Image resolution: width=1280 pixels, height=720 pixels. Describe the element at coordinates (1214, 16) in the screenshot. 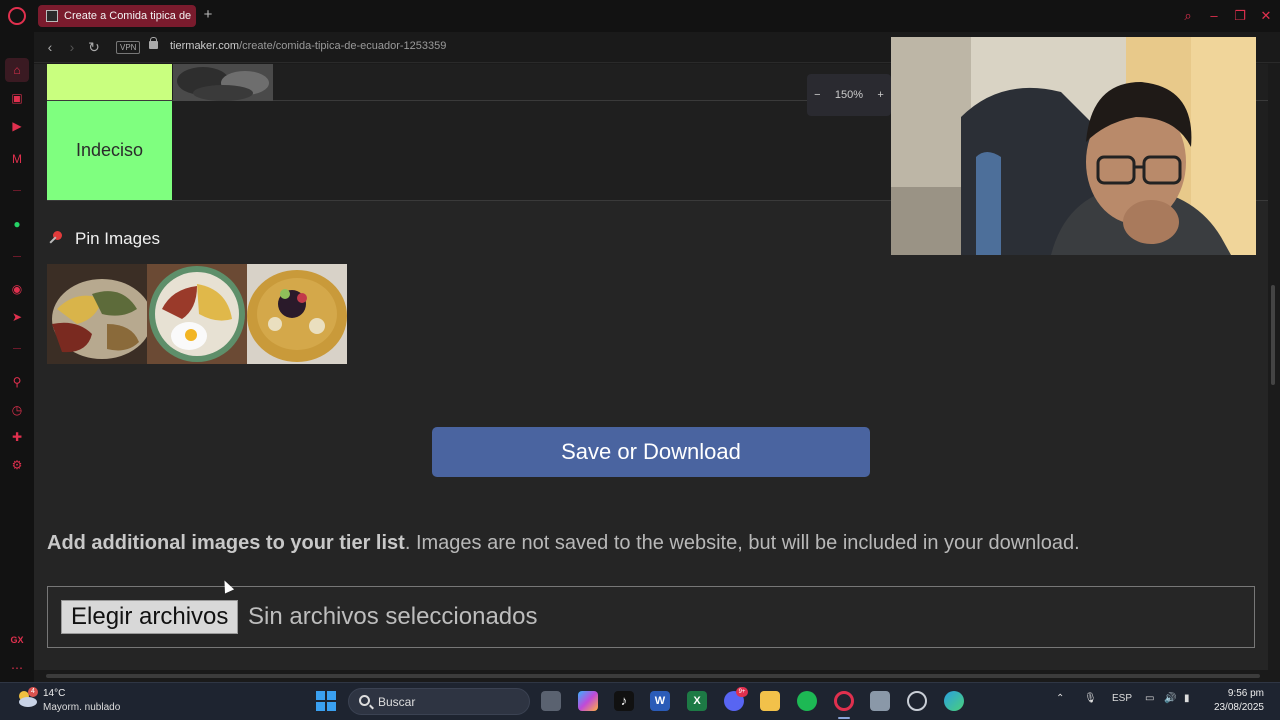

I see `minimize-icon: –` at that location.